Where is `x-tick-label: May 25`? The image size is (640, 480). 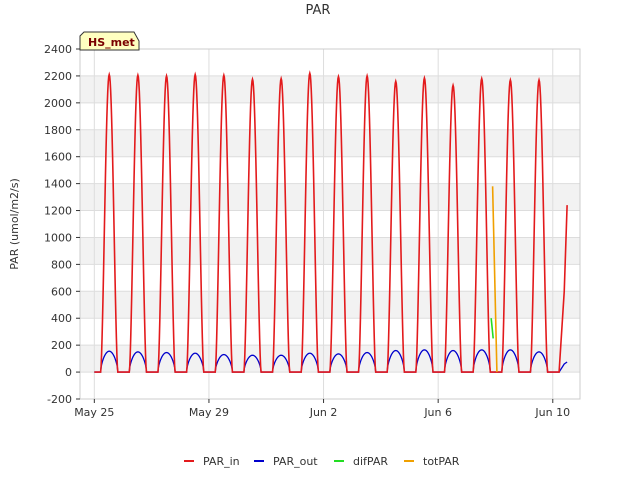
x-tick-label: May 25 is located at coordinates (94, 412).